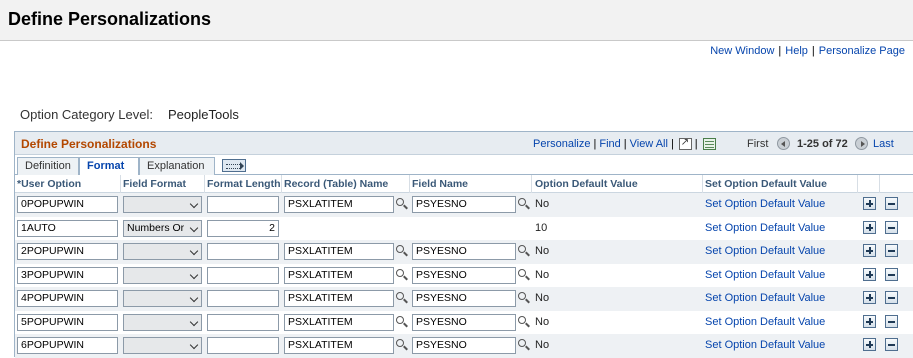 This screenshot has width=913, height=358. What do you see at coordinates (742, 51) in the screenshot?
I see `new-window-link: New Window` at bounding box center [742, 51].